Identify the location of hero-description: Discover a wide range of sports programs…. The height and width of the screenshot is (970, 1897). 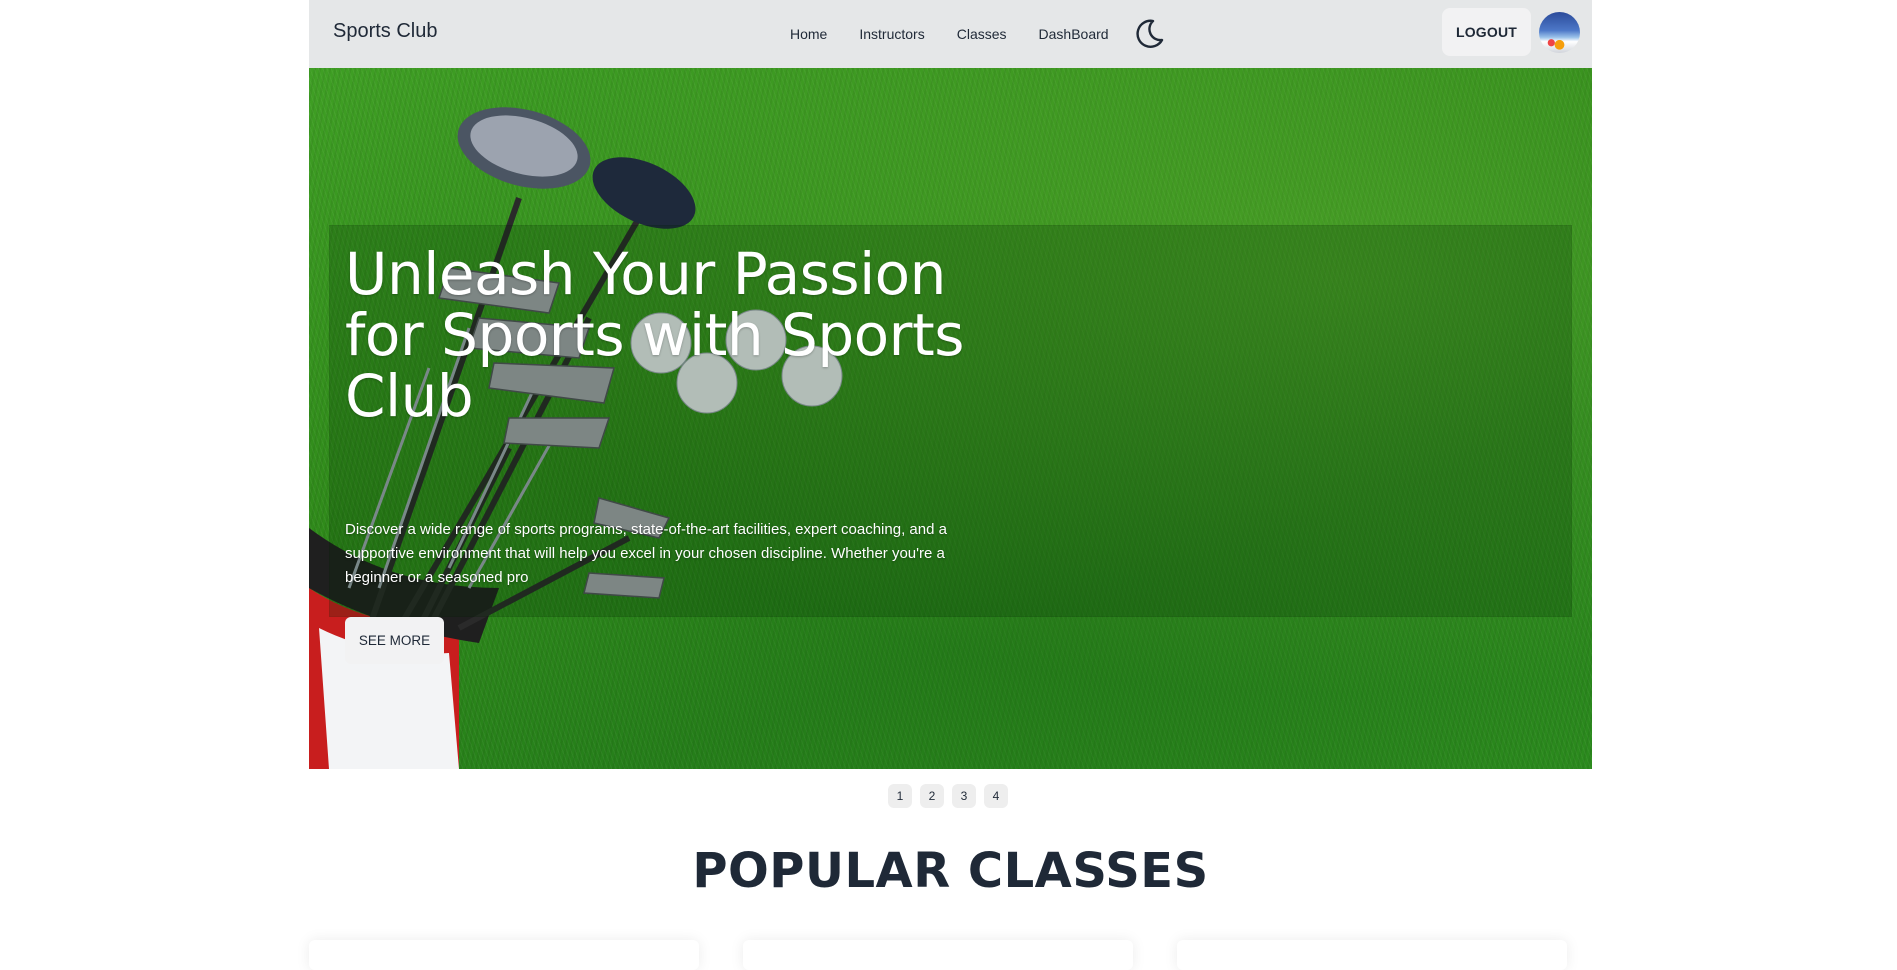
(646, 553).